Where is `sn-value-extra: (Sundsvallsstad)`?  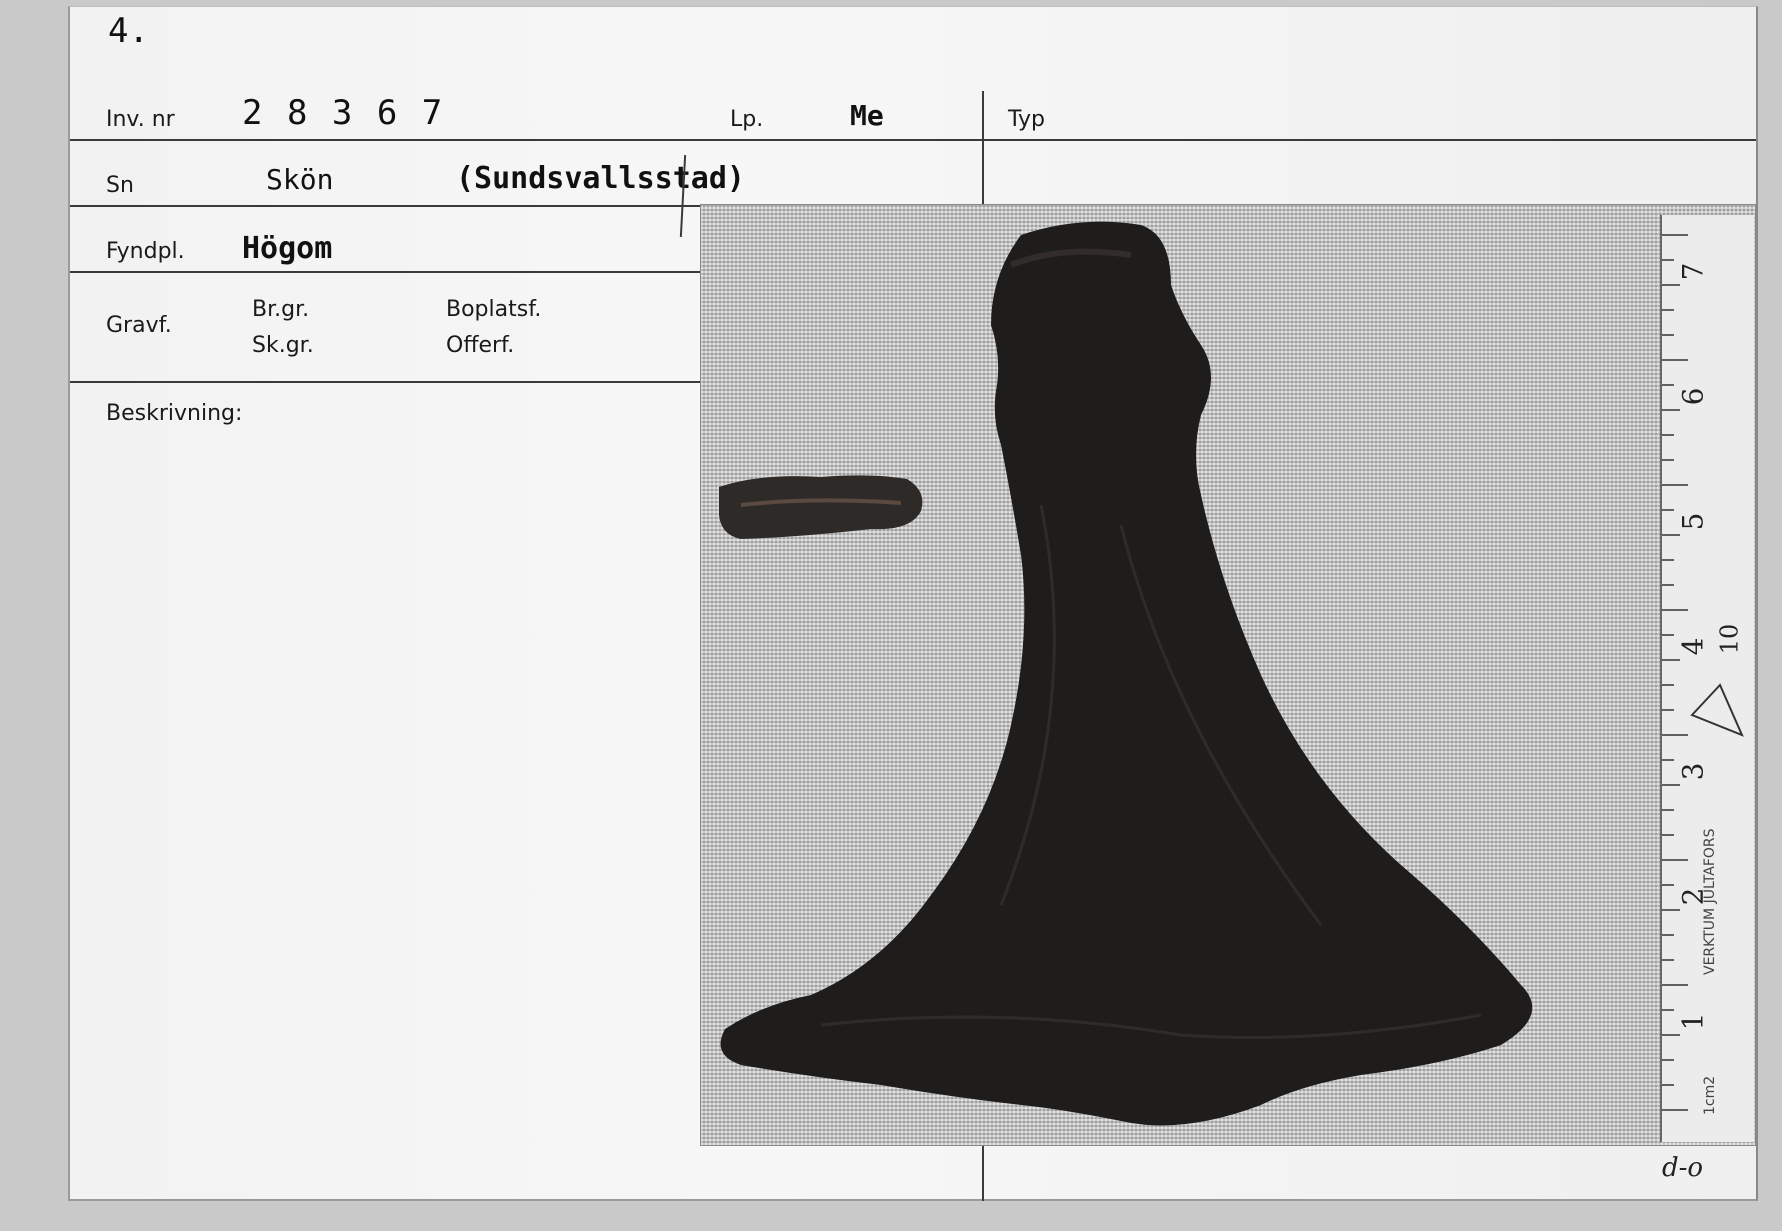
sn-value-extra: (Sundsvallsstad) is located at coordinates (600, 178).